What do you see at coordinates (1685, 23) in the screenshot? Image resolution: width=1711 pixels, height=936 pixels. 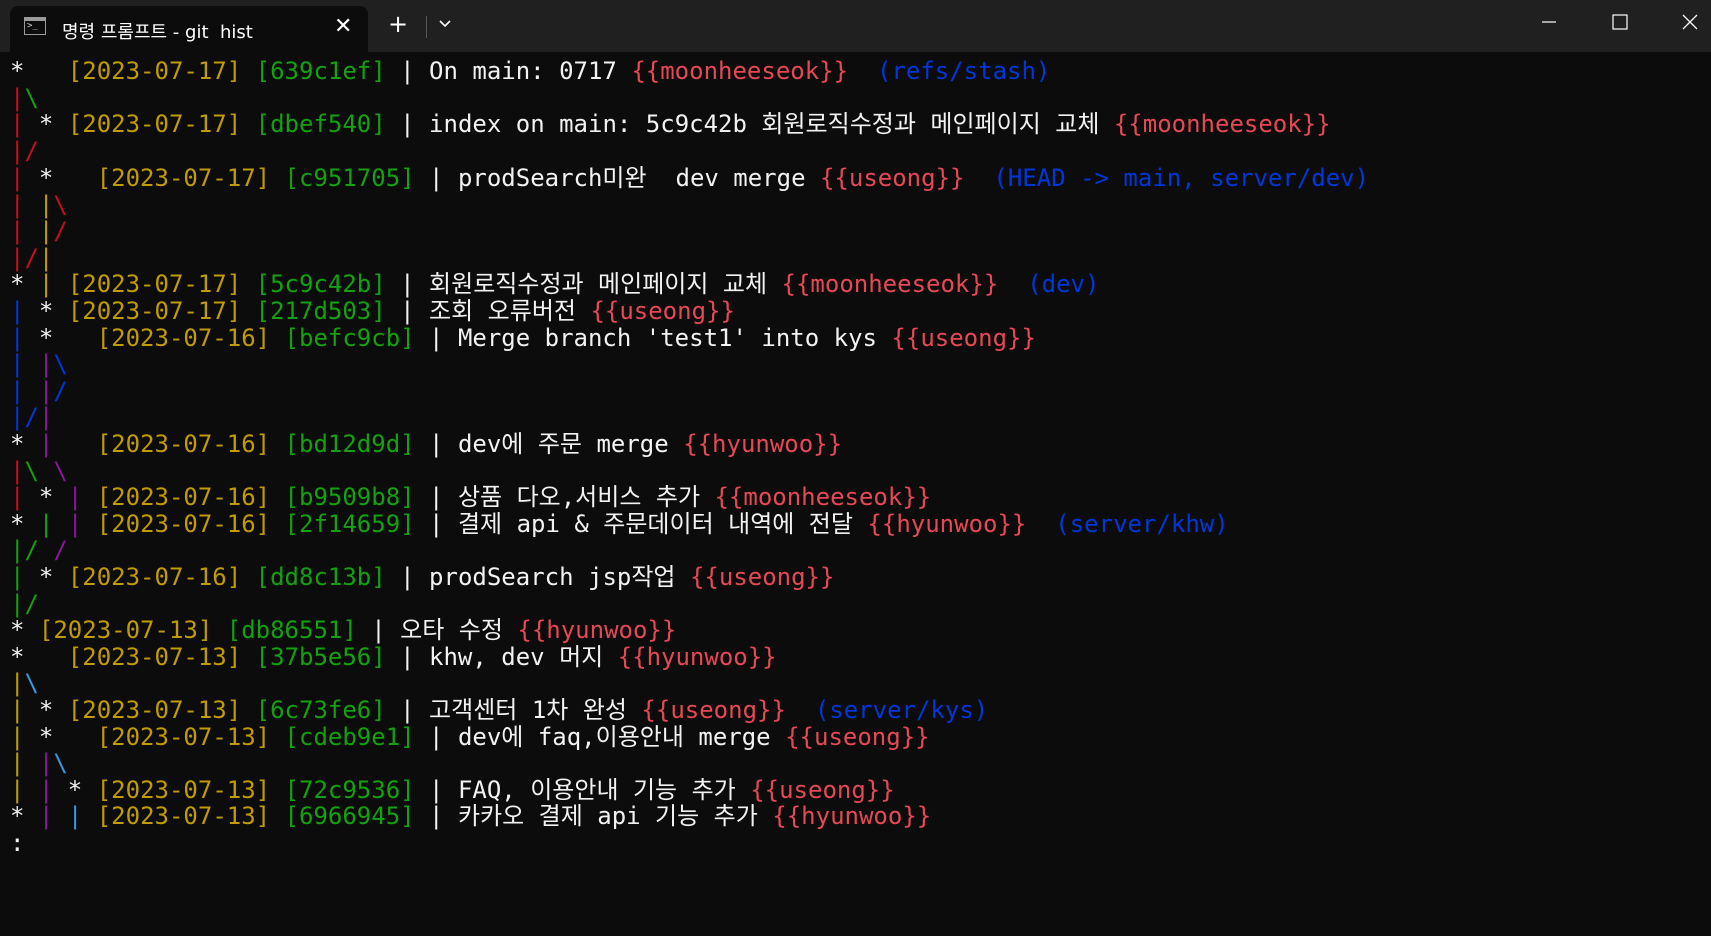 I see `close-icon` at bounding box center [1685, 23].